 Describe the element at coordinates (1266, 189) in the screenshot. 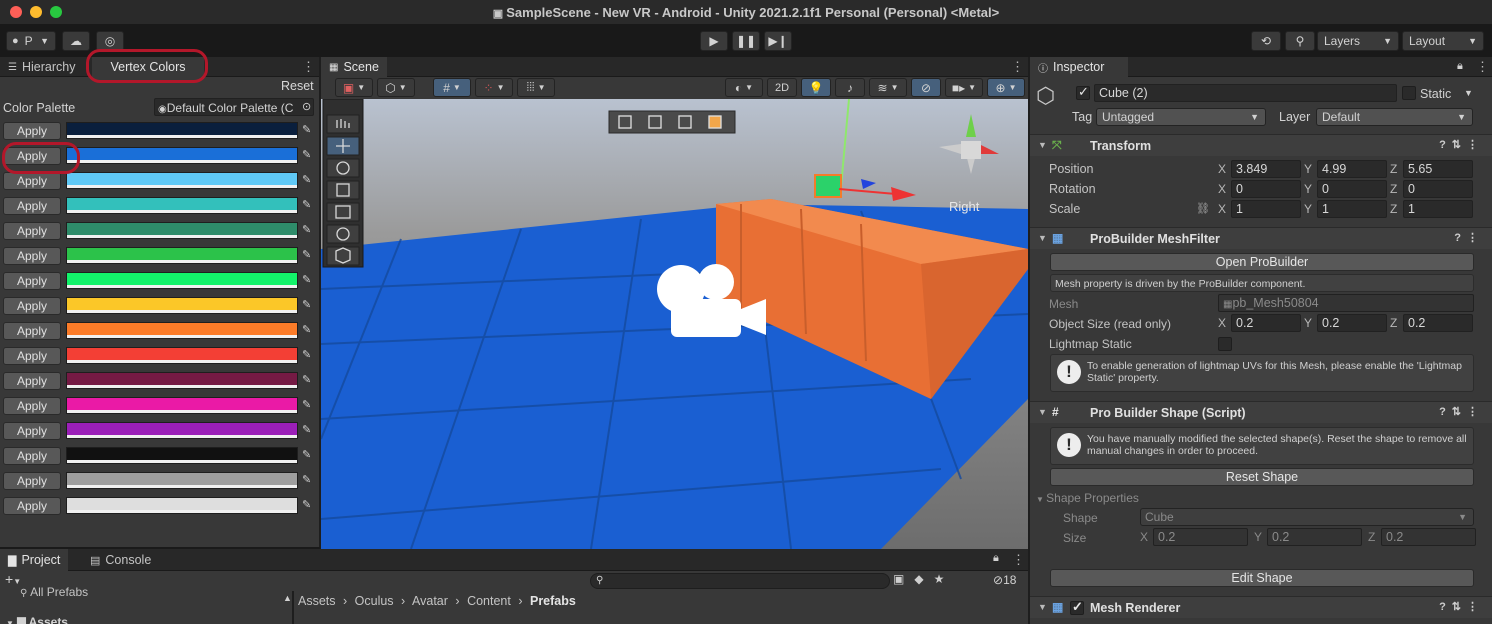

I see `rotation-x-field: 0` at that location.